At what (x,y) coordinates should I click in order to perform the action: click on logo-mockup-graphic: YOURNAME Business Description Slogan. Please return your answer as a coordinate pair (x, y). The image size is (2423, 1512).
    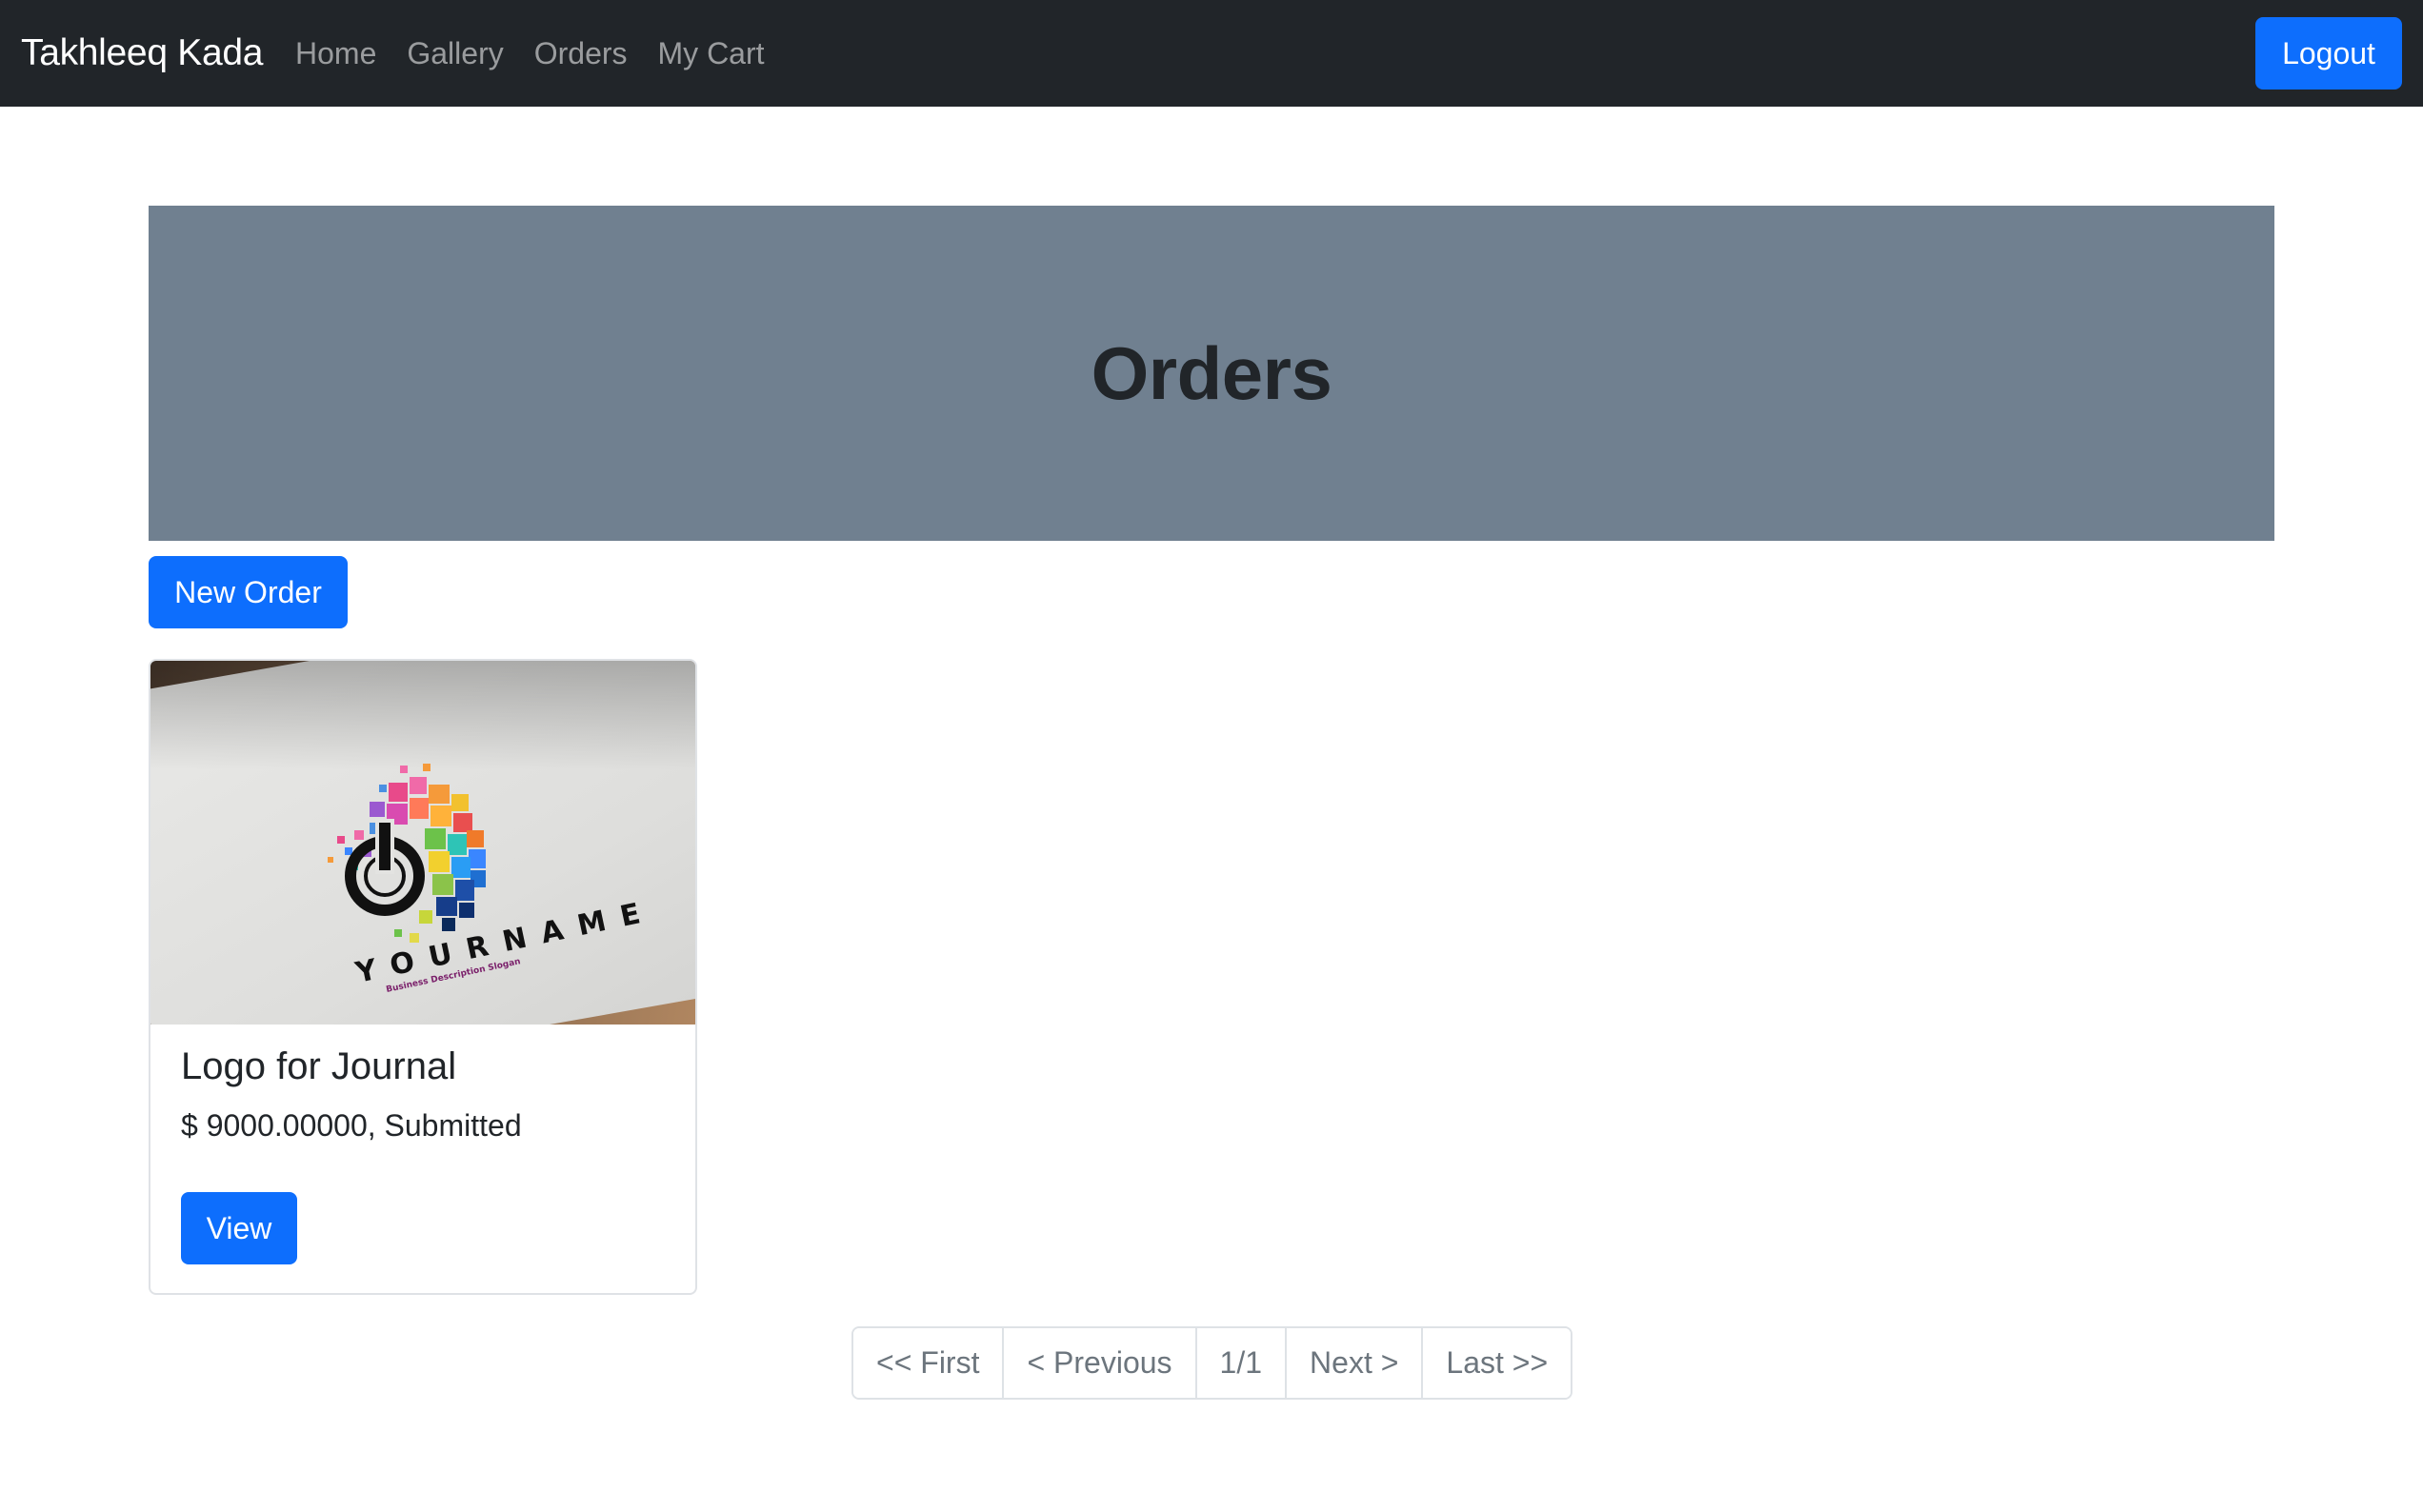
    Looking at the image, I should click on (493, 879).